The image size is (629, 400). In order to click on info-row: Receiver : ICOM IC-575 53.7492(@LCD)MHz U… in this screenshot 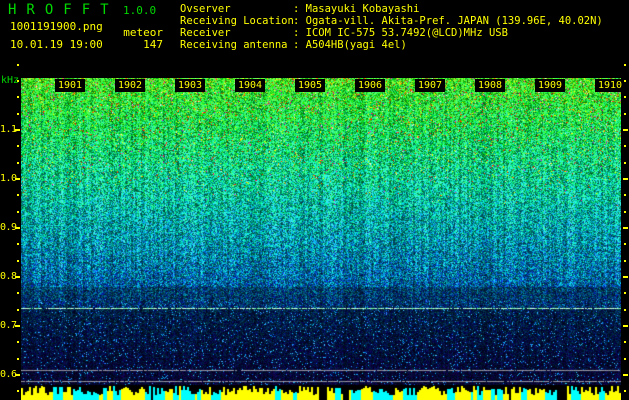, I will do `click(344, 33)`.